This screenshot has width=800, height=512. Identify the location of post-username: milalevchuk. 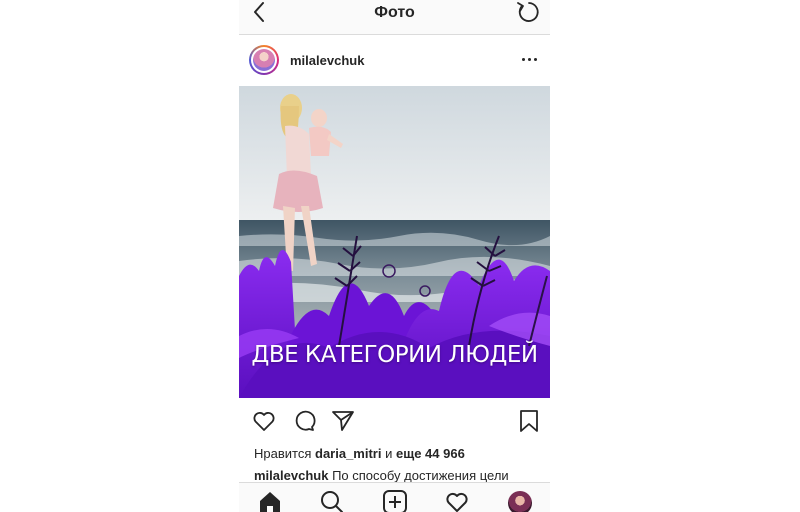
(327, 60).